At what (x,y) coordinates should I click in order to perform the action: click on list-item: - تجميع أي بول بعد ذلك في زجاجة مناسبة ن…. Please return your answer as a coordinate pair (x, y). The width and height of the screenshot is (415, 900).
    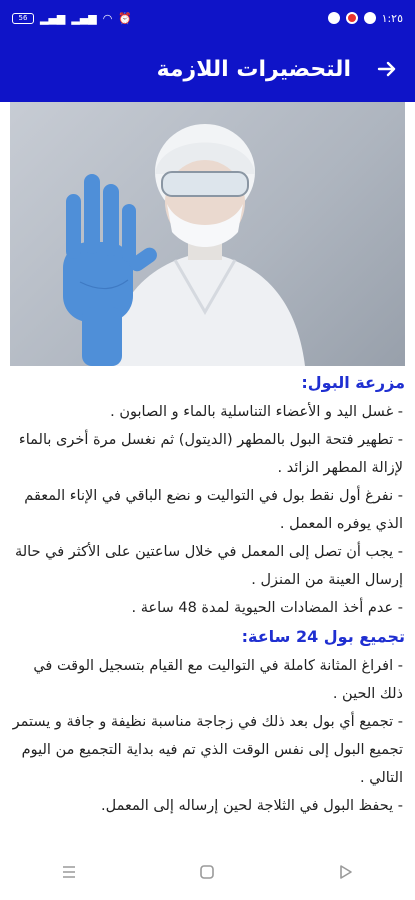
    Looking at the image, I should click on (207, 750).